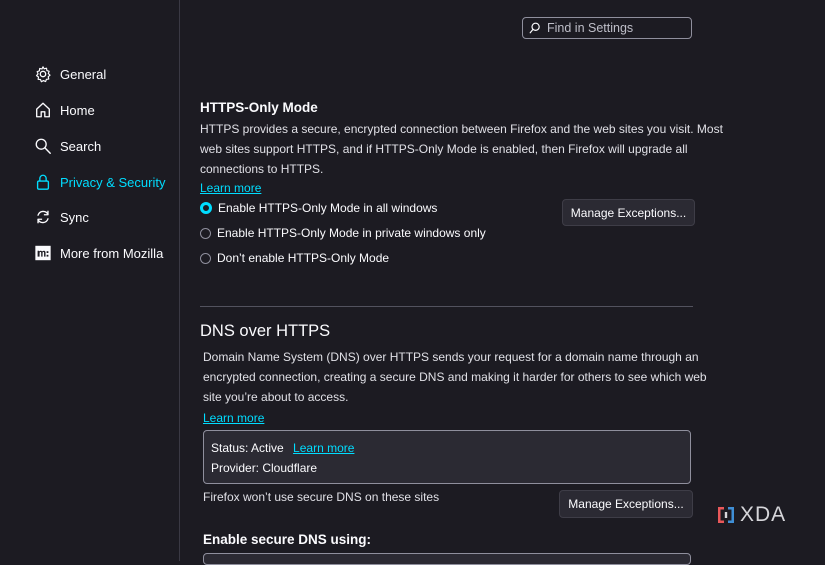 The image size is (825, 565). I want to click on https-only-title: HTTPS-Only Mode, so click(259, 107).